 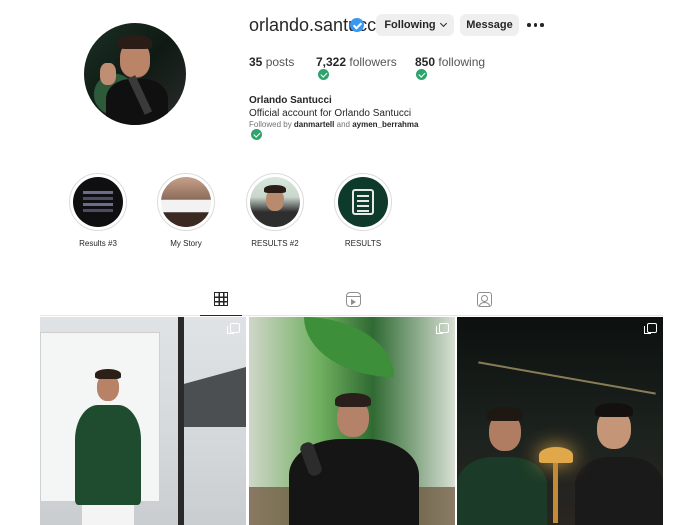 What do you see at coordinates (256, 62) in the screenshot?
I see `posts-count: 35` at bounding box center [256, 62].